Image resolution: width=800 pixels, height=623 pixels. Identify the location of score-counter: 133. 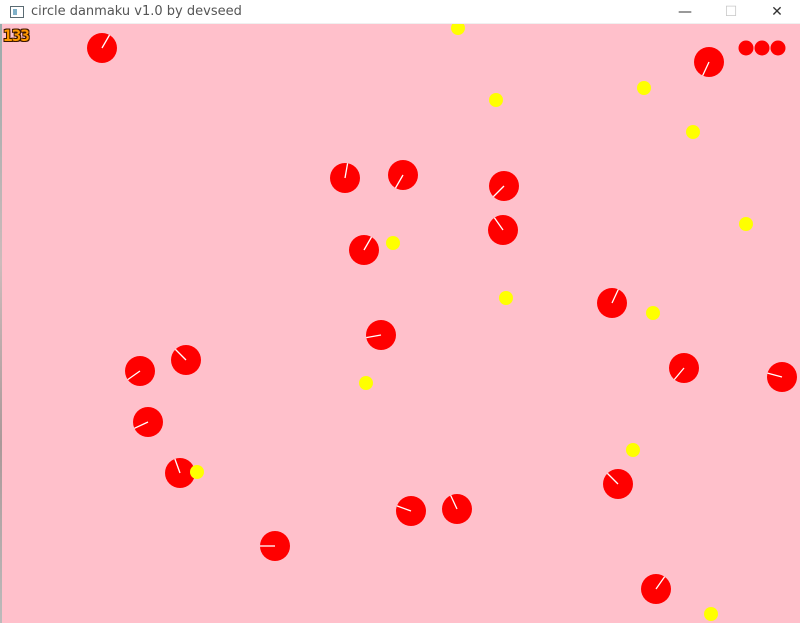
(16, 35).